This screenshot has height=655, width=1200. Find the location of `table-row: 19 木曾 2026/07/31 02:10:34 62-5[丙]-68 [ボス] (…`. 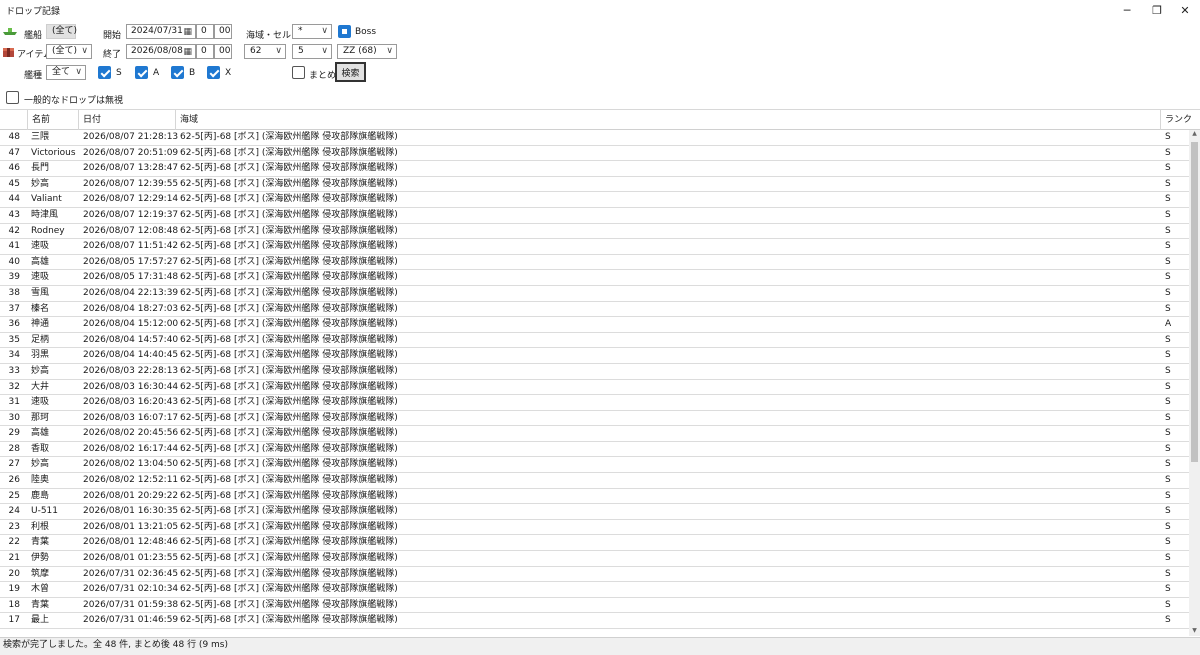

table-row: 19 木曾 2026/07/31 02:10:34 62-5[丙]-68 [ボス] (… is located at coordinates (594, 590).